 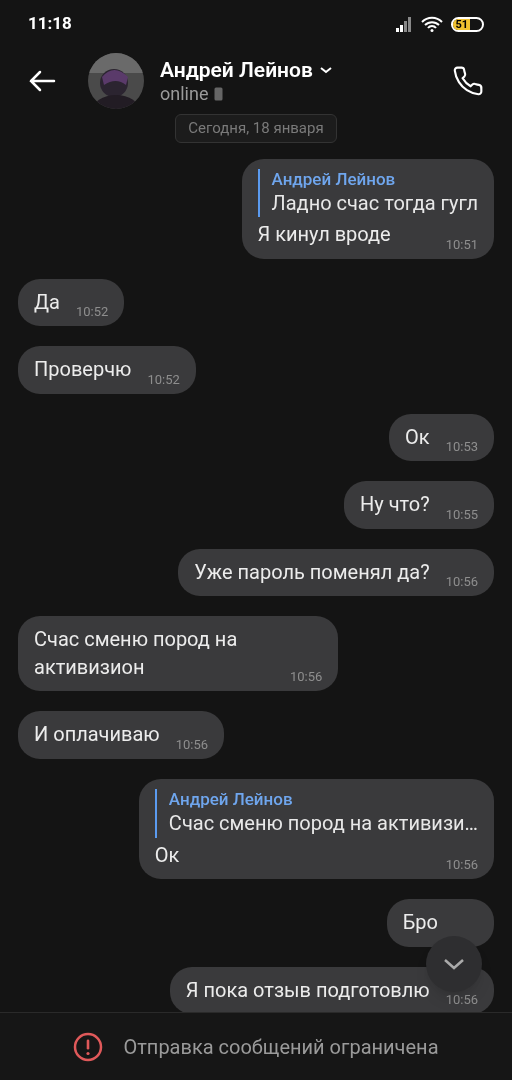 I want to click on message-text: Ну что?, so click(x=395, y=505).